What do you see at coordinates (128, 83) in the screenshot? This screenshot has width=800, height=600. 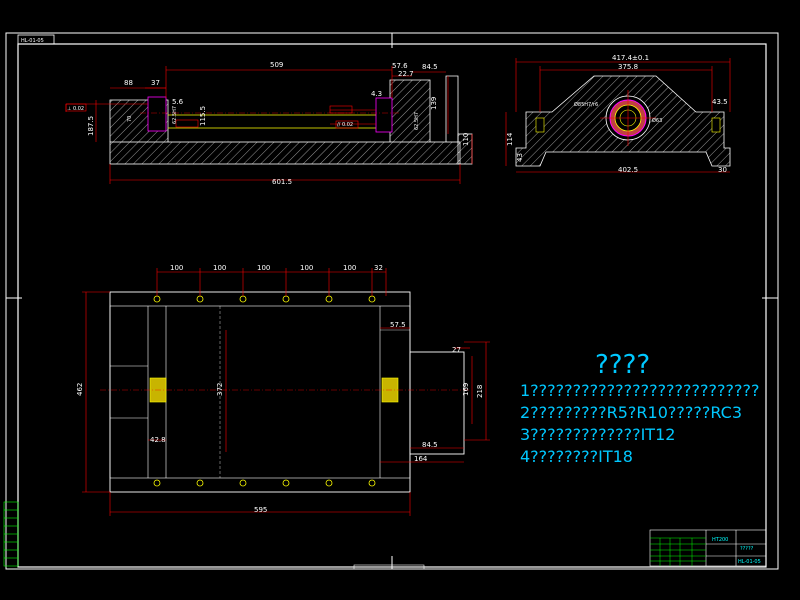 I see `dim-88: 88` at bounding box center [128, 83].